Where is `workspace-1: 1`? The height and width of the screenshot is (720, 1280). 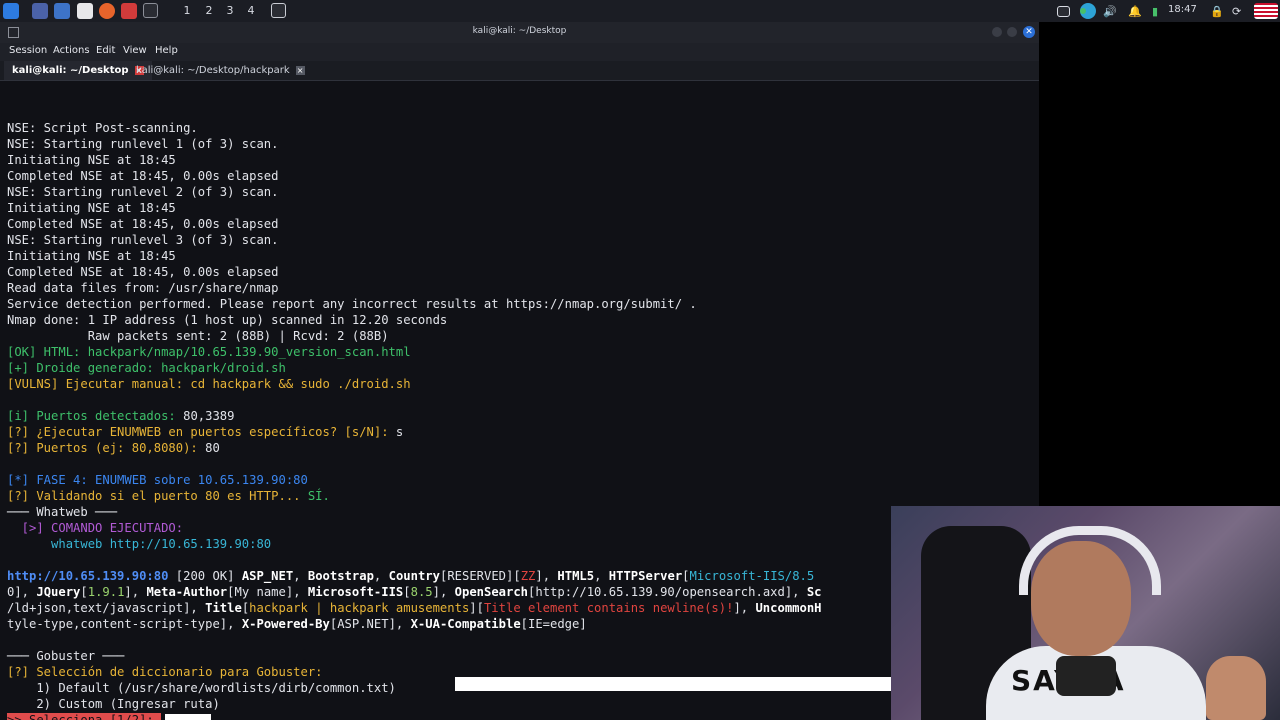 workspace-1: 1 is located at coordinates (187, 11).